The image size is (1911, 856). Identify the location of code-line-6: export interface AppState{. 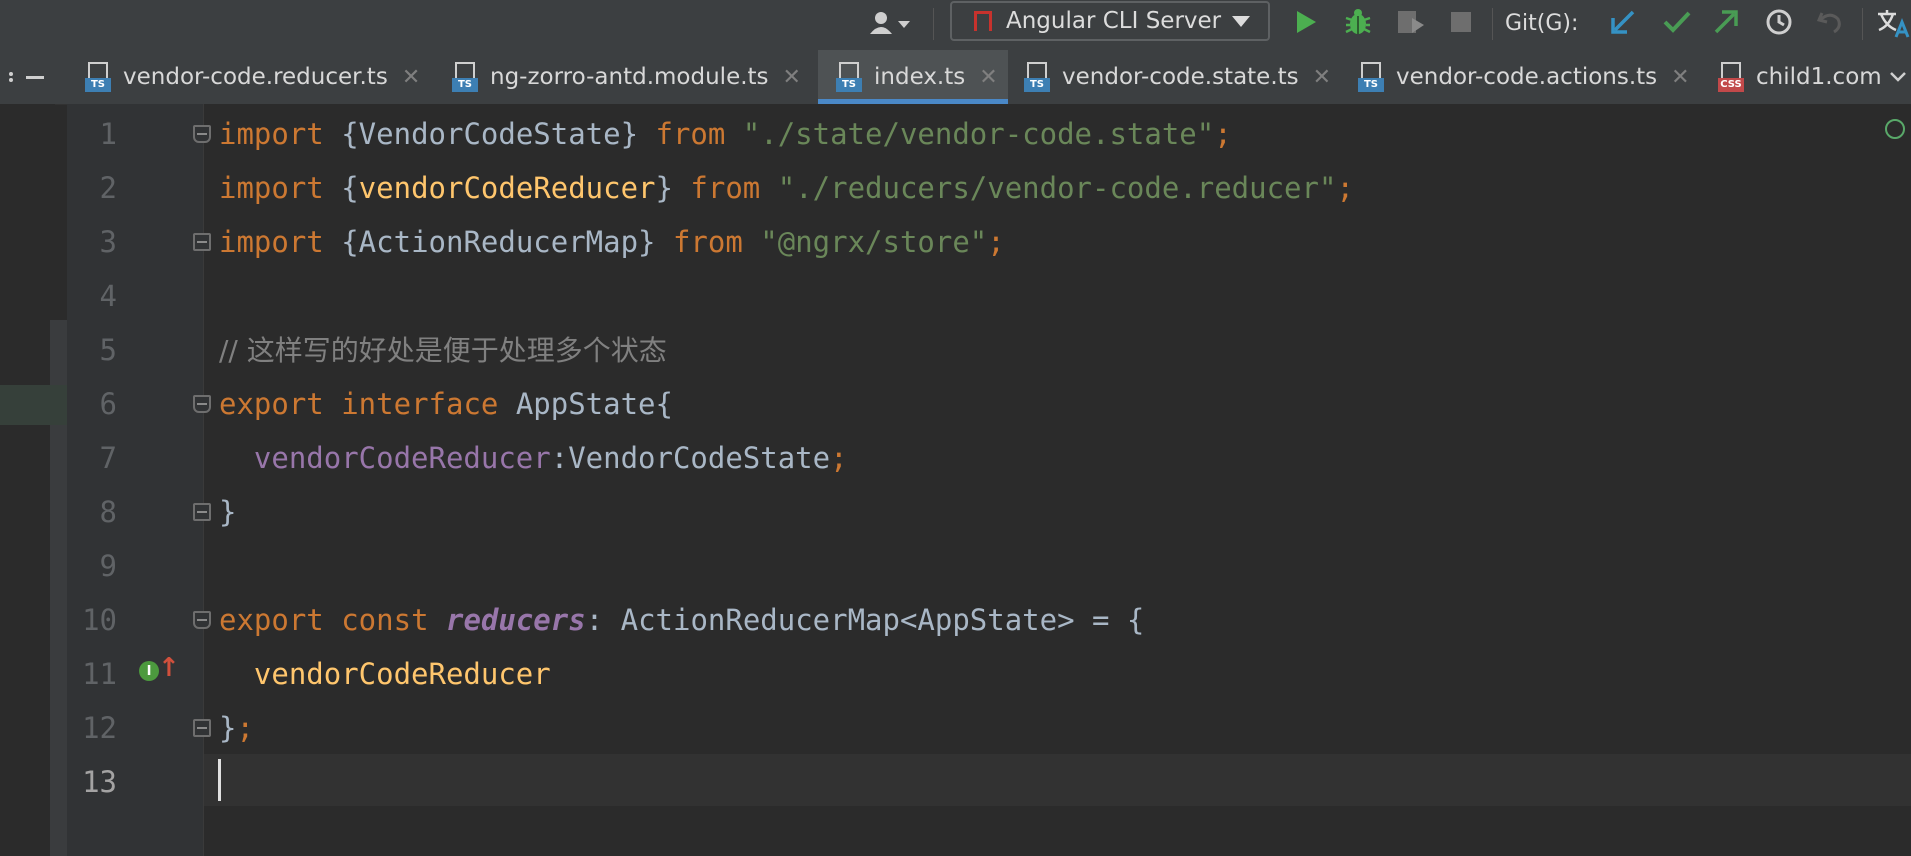
(446, 404).